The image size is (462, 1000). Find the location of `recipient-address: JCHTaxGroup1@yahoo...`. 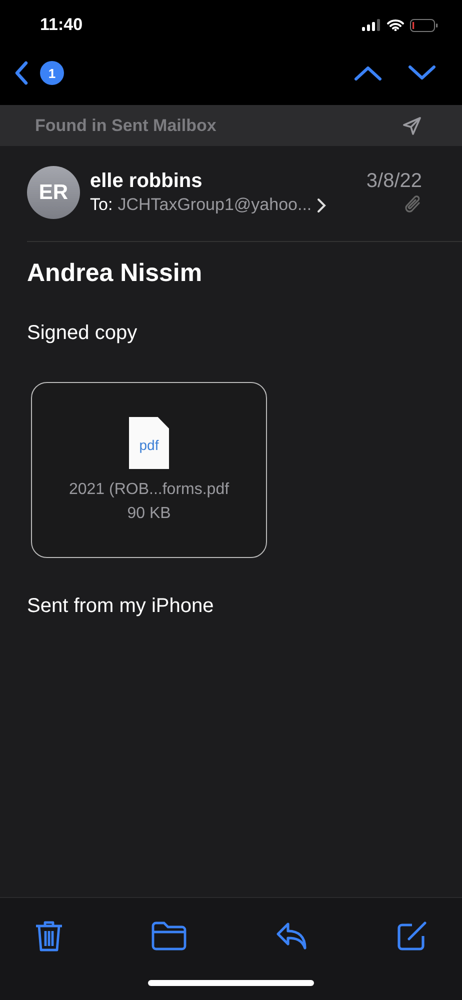

recipient-address: JCHTaxGroup1@yahoo... is located at coordinates (215, 205).